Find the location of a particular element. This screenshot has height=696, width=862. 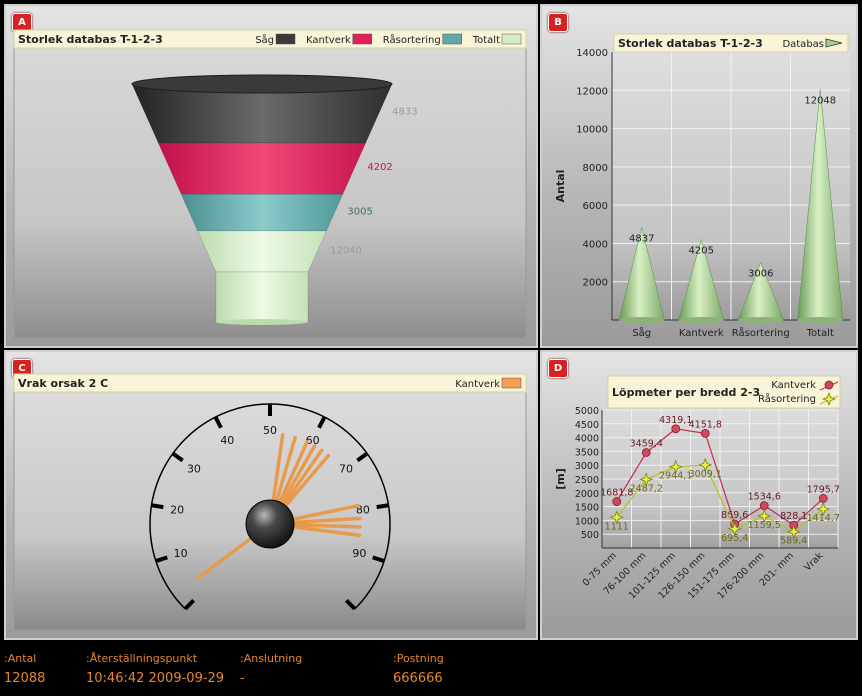

y-tick-label: 3500 is located at coordinates (587, 452).